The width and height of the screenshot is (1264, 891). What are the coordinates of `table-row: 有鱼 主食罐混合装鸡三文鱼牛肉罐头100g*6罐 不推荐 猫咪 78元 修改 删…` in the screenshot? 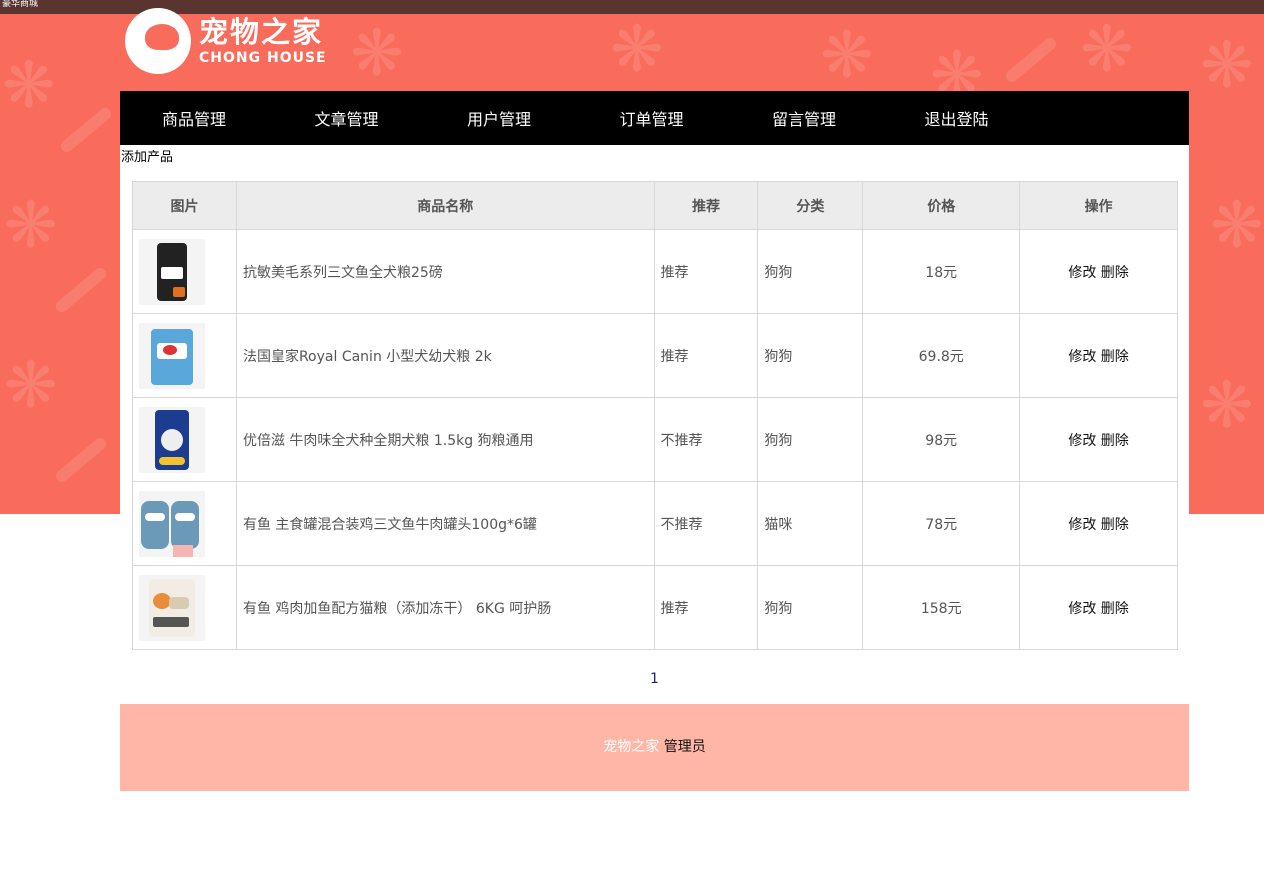 It's located at (655, 523).